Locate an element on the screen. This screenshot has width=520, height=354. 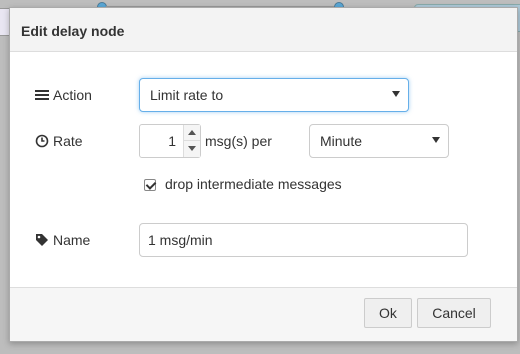
rate-period-value: Minute is located at coordinates (341, 141).